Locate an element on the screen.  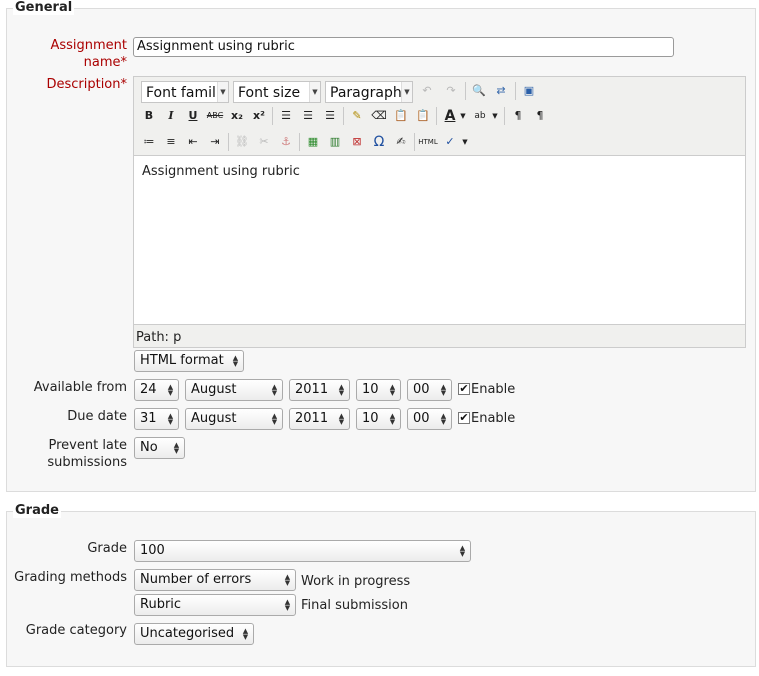
paste-word-icon: 📋 is located at coordinates (423, 116).